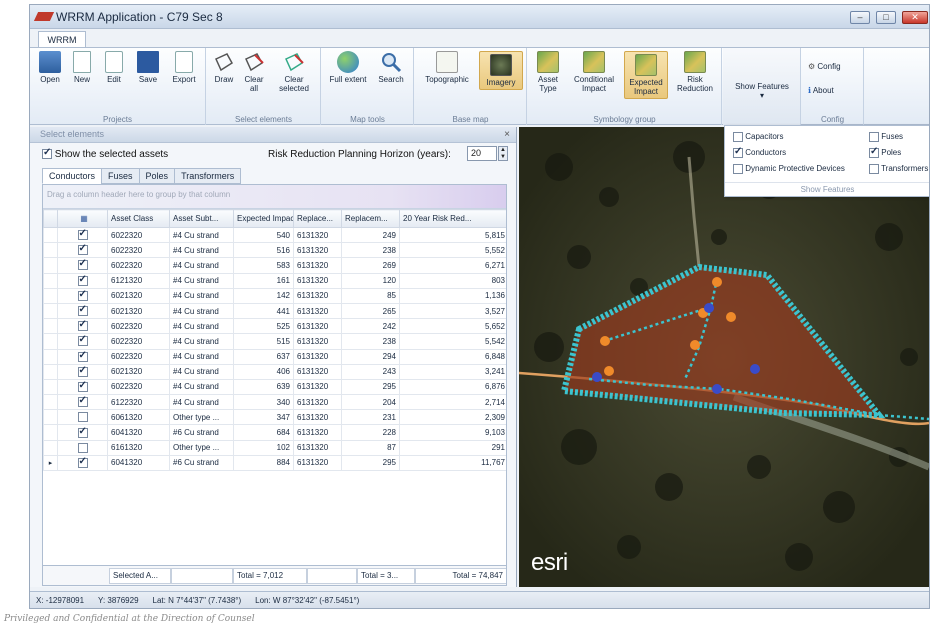 Image resolution: width=930 pixels, height=629 pixels. What do you see at coordinates (274, 311) in the screenshot?
I see `table-row: 6021320#4 Cu strand44161313202653,527` at bounding box center [274, 311].